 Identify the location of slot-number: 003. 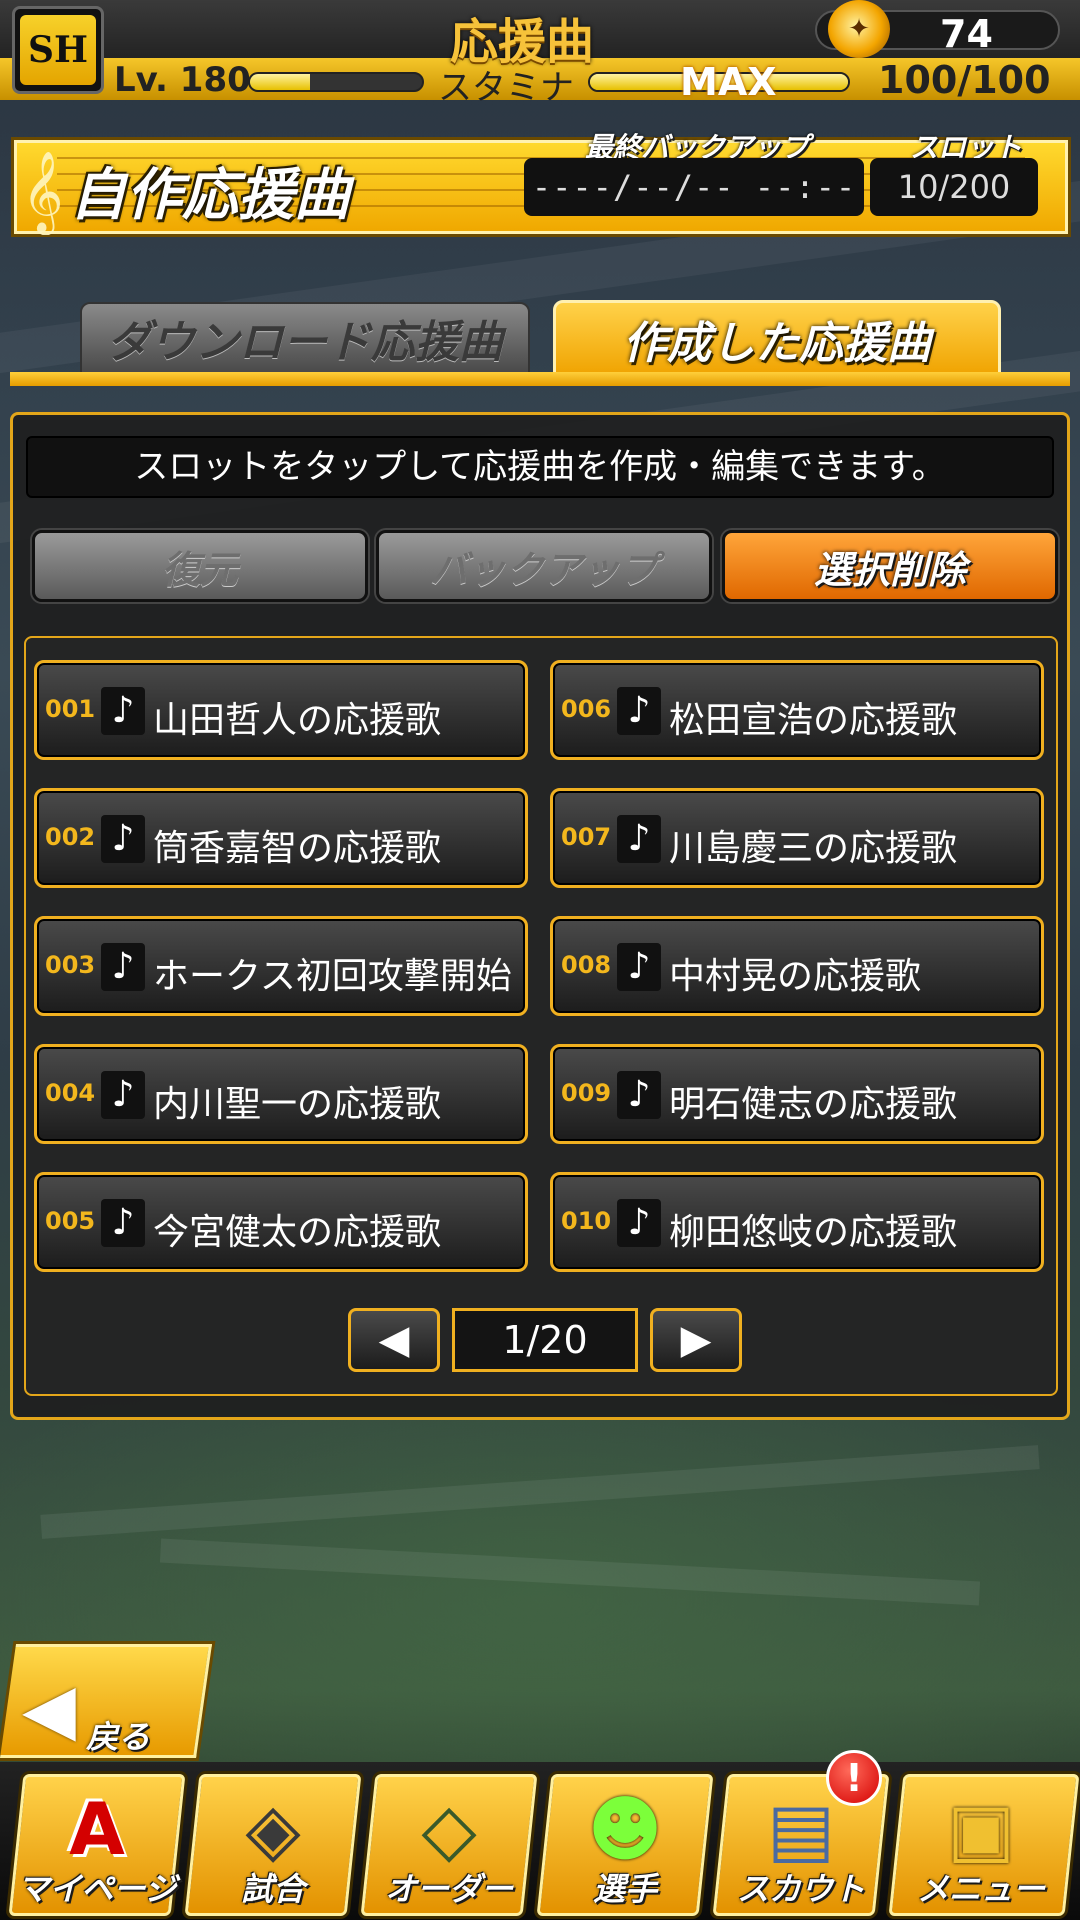
(70, 965).